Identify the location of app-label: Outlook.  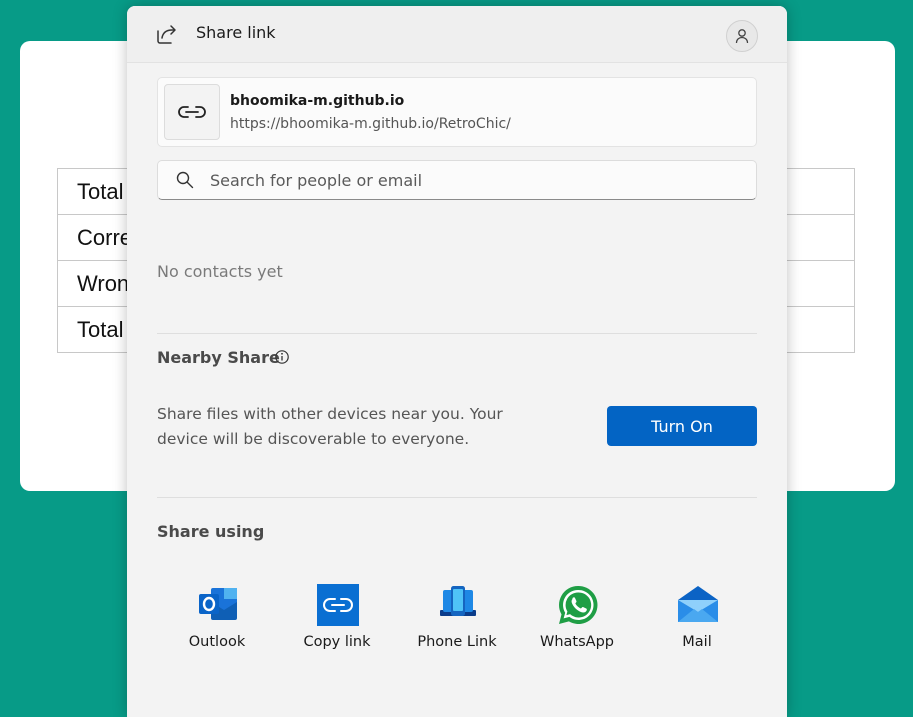
(217, 642).